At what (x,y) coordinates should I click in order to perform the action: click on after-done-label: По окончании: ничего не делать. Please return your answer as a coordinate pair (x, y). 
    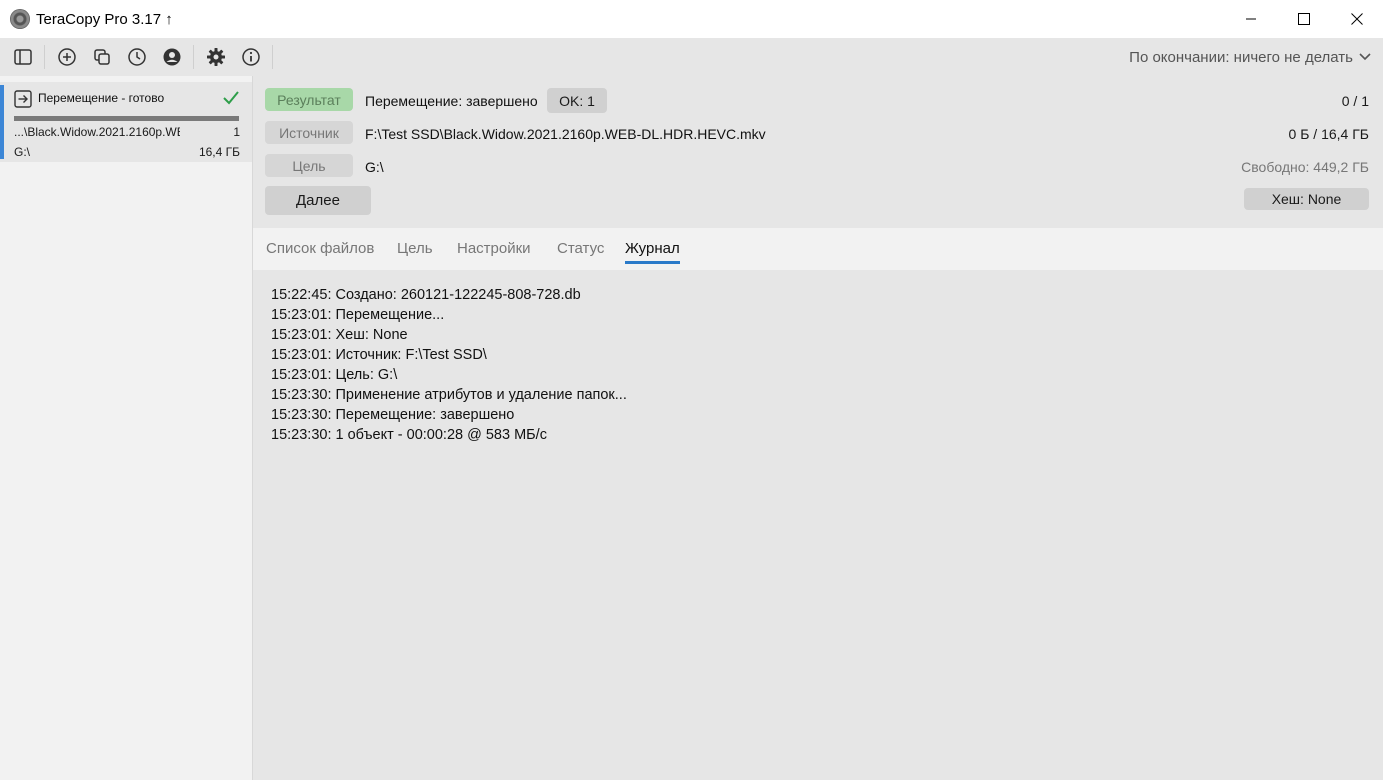
    Looking at the image, I should click on (1241, 57).